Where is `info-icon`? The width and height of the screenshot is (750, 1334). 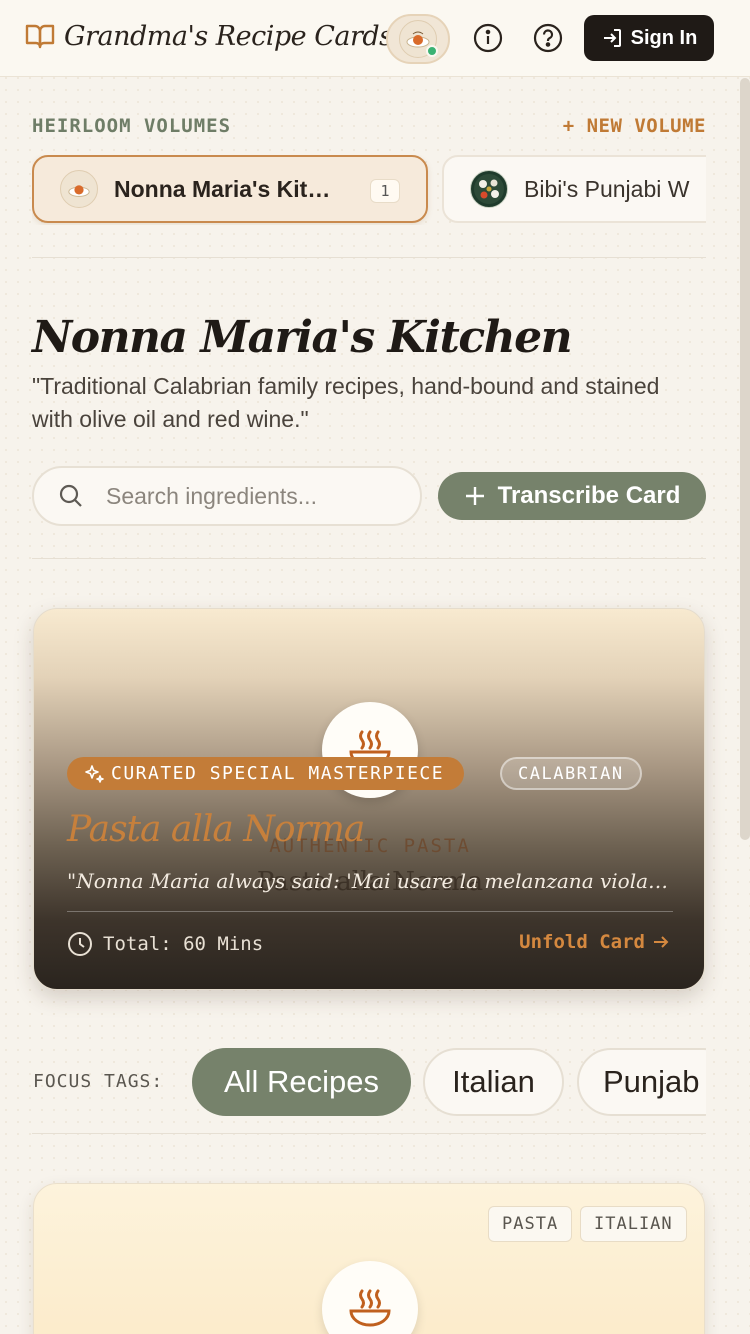
info-icon is located at coordinates (488, 38).